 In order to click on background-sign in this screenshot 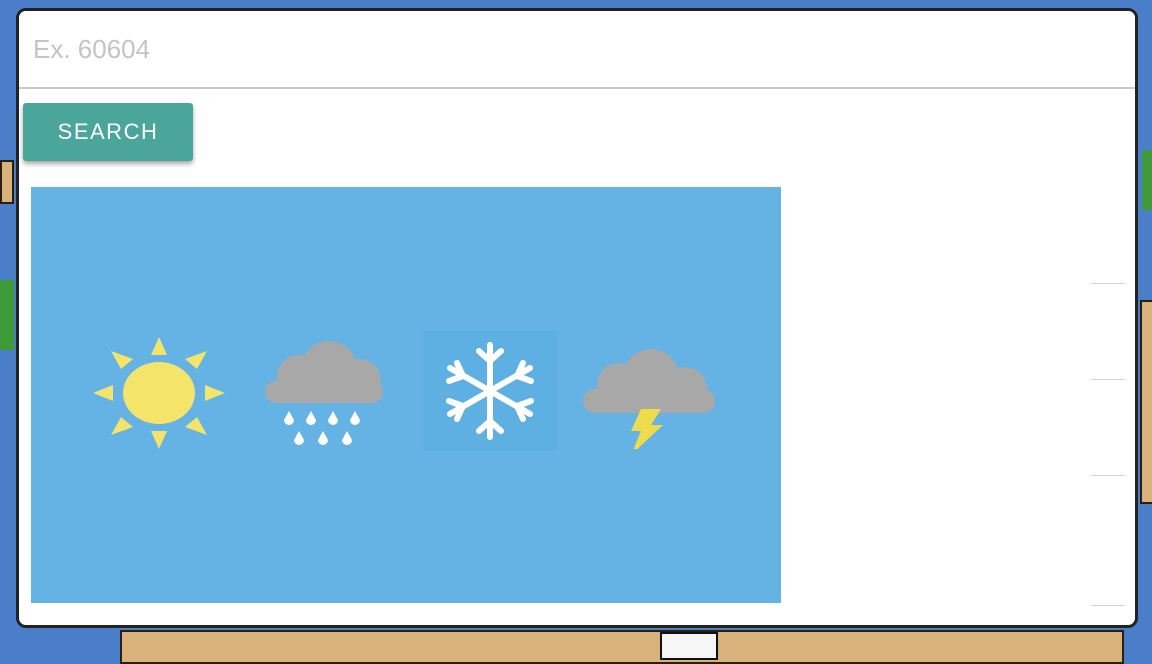, I will do `click(689, 646)`.